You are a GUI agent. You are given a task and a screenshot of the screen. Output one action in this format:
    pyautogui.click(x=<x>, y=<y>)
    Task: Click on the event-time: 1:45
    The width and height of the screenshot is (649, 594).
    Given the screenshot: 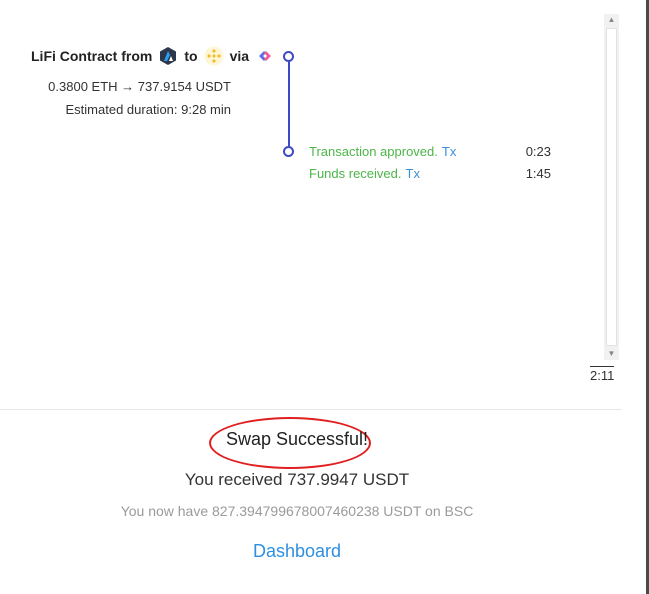 What is the action you would take?
    pyautogui.click(x=538, y=173)
    